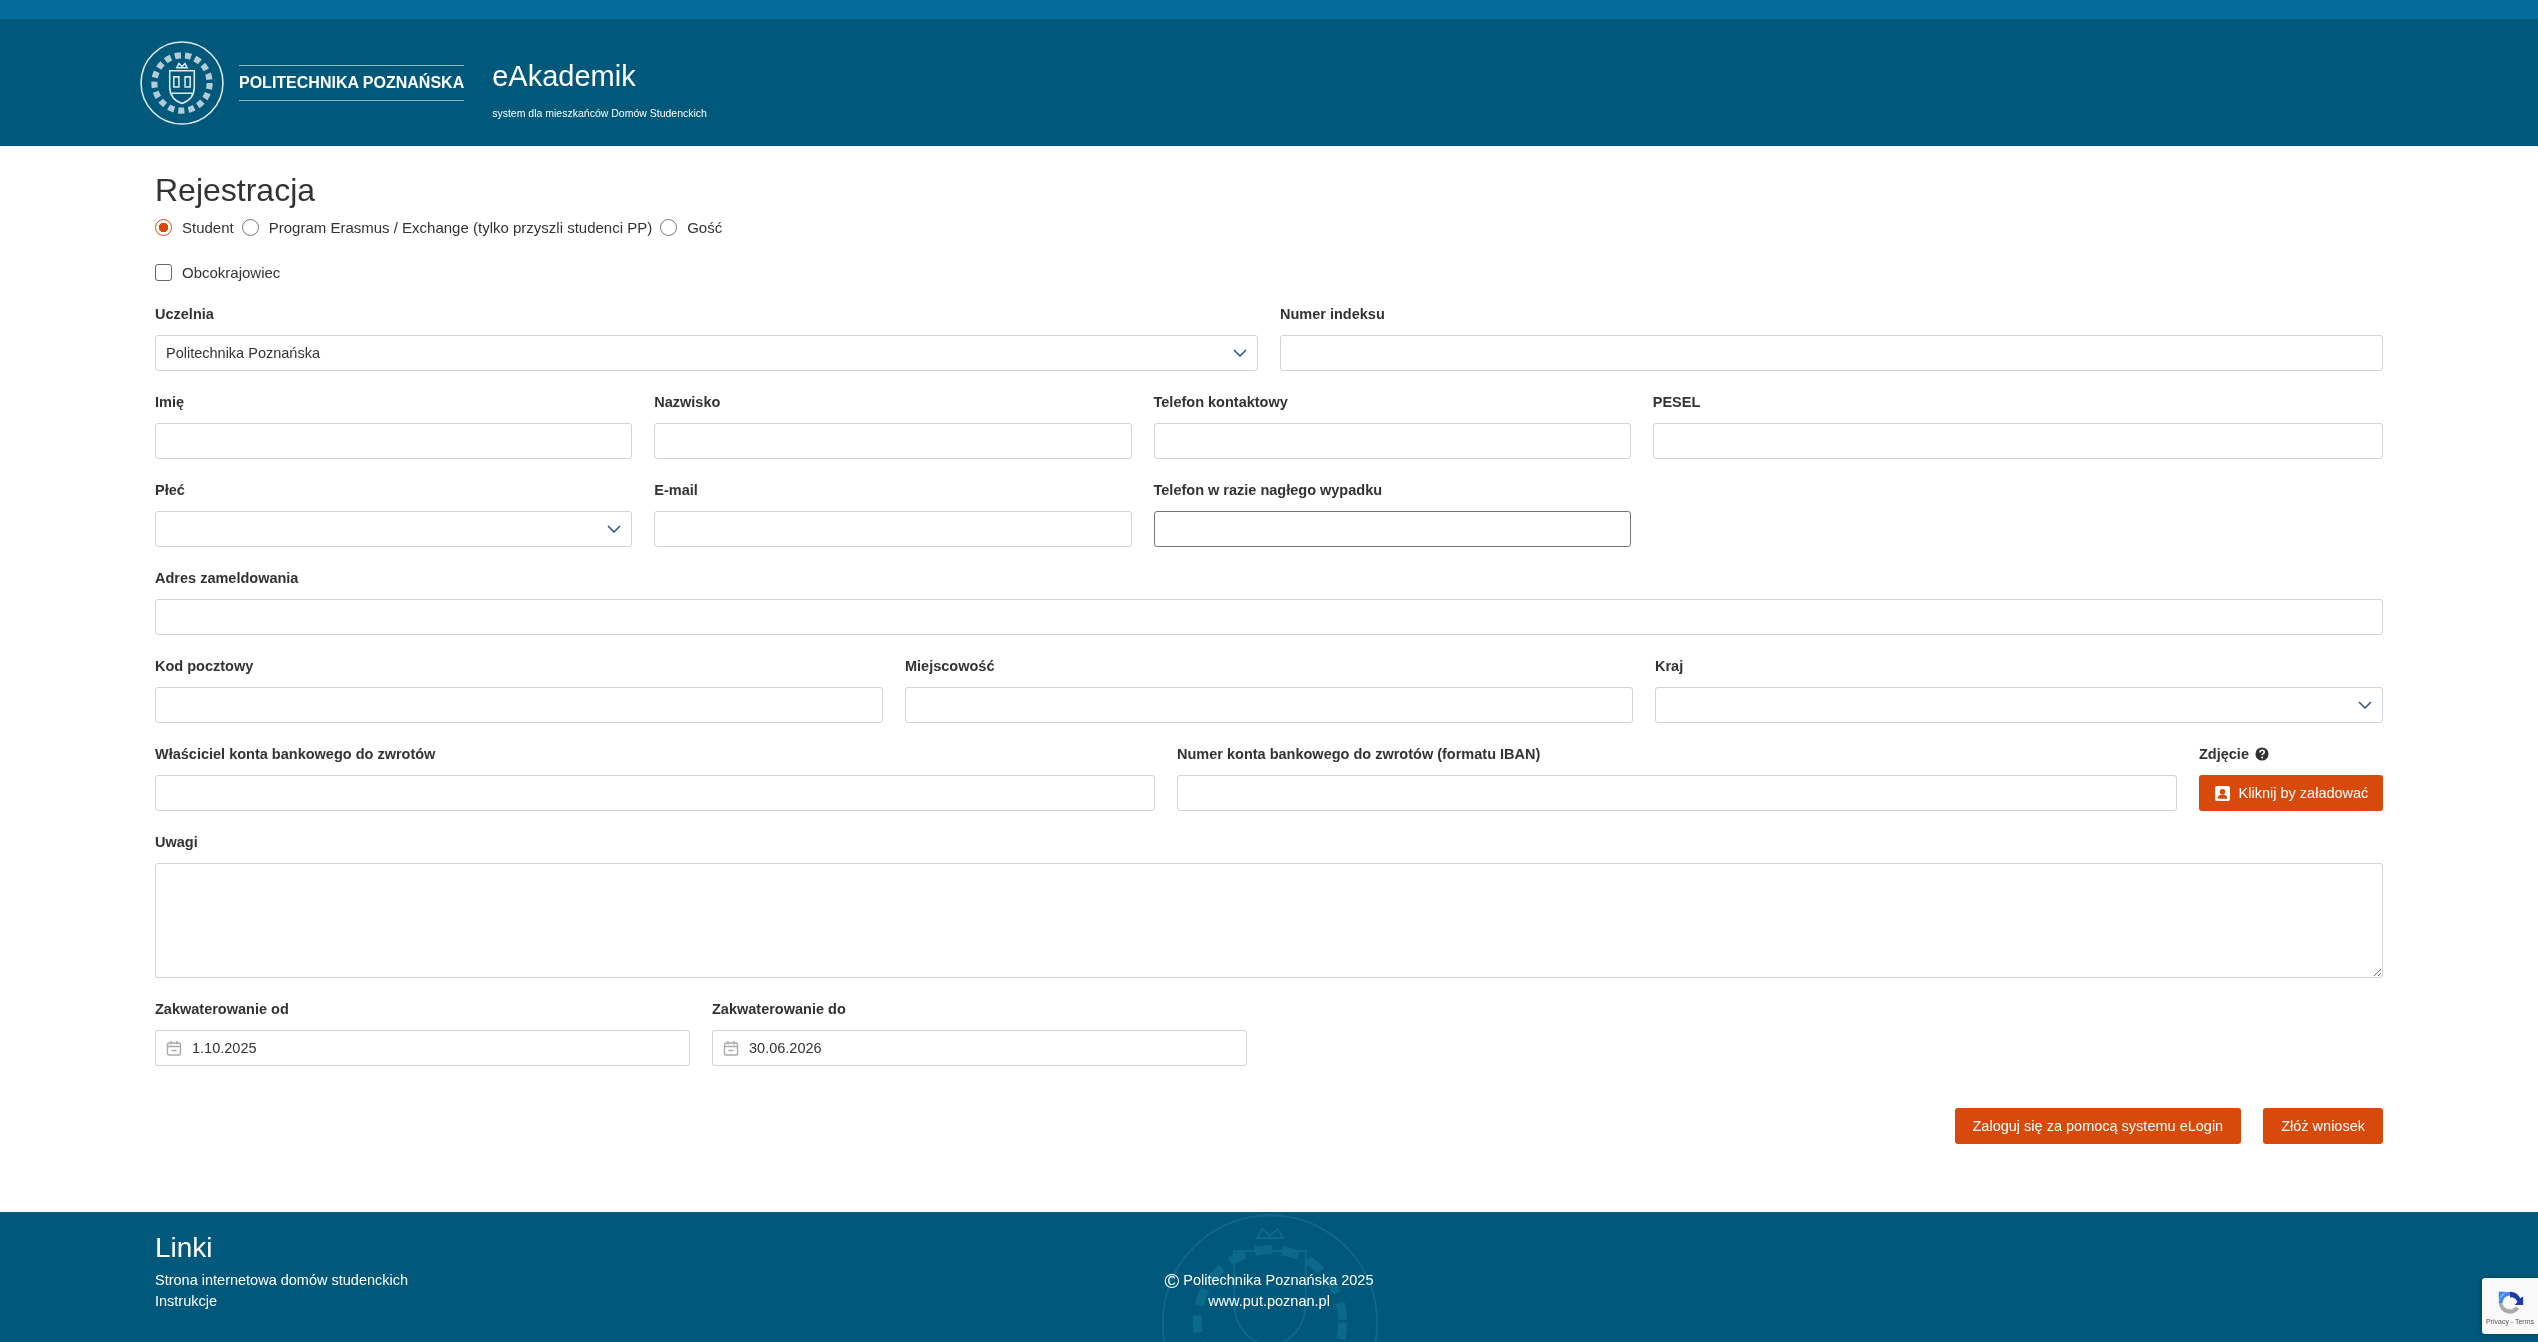  Describe the element at coordinates (1332, 314) in the screenshot. I see `field-label: Numer indeksu` at that location.